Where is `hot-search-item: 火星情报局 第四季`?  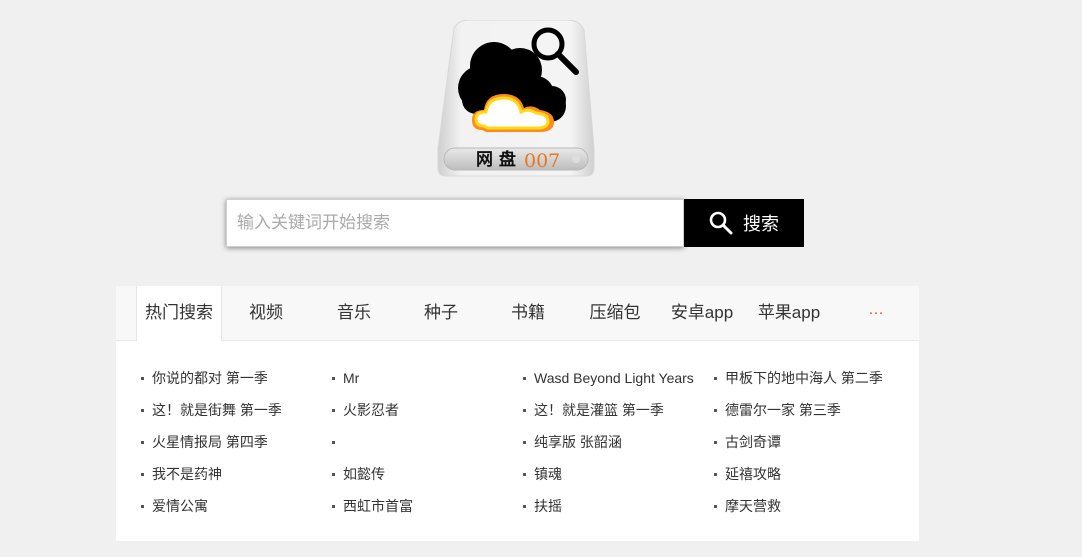 hot-search-item: 火星情报局 第四季 is located at coordinates (211, 442).